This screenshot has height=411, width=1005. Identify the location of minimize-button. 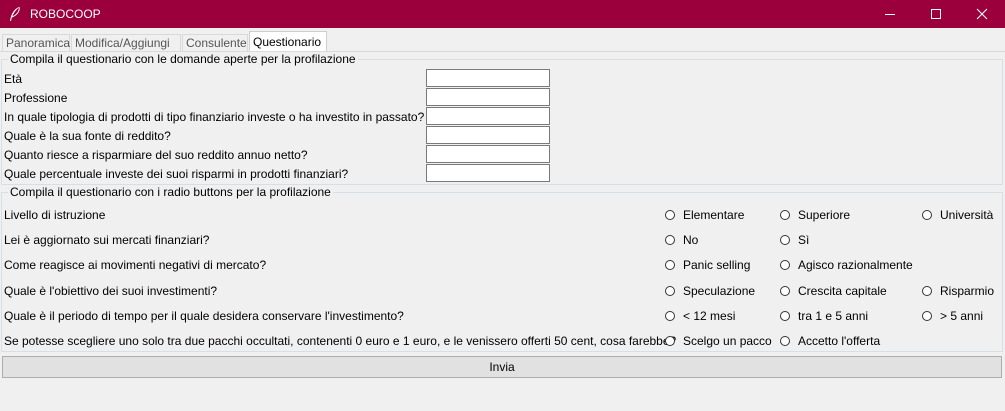
(890, 14).